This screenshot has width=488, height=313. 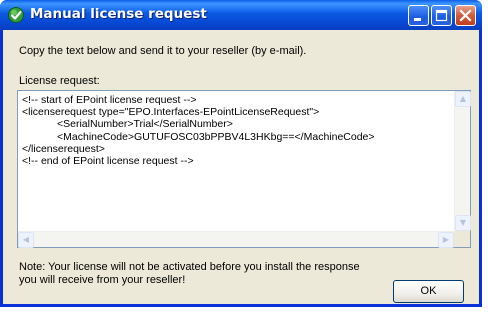 I want to click on close-button, so click(x=465, y=15).